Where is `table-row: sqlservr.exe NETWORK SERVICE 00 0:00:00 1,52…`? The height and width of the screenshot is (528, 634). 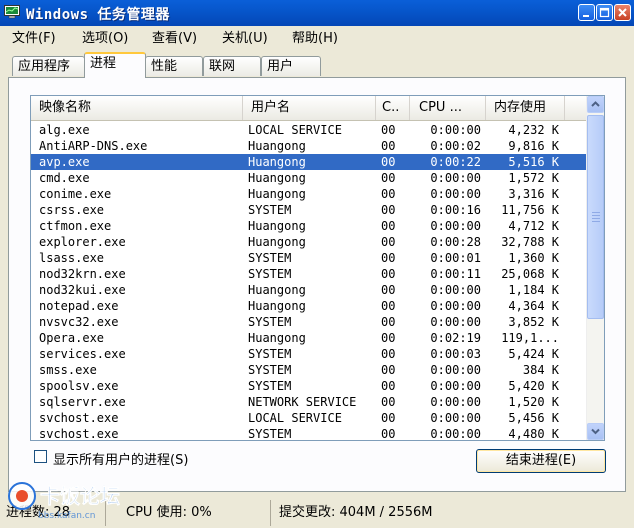
table-row: sqlservr.exe NETWORK SERVICE 00 0:00:00 1,52… is located at coordinates (309, 402).